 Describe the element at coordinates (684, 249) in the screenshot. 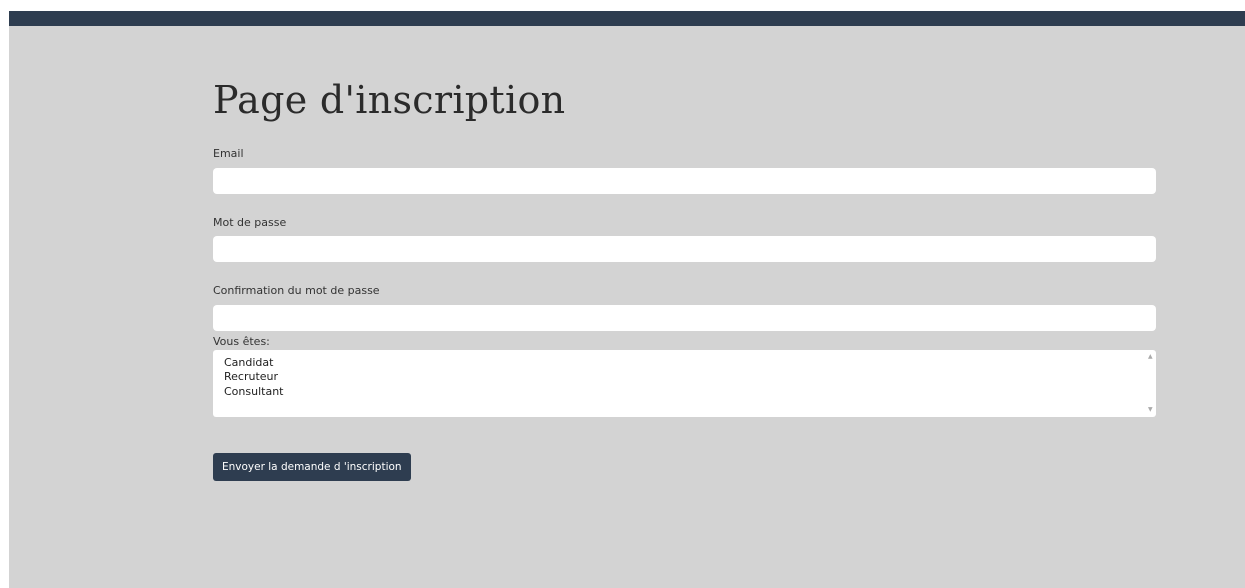

I see `password-field` at that location.